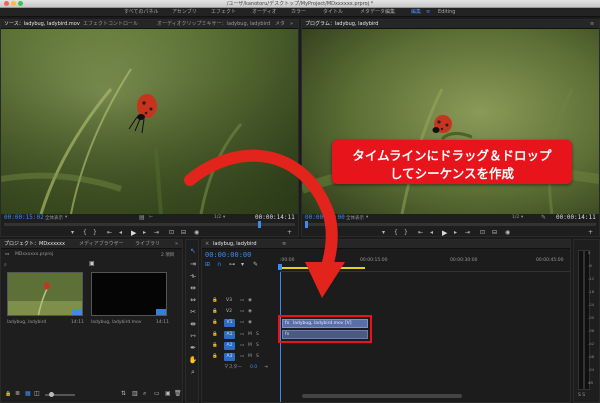 This screenshot has height=403, width=600. I want to click on step-forward-icon: ▸, so click(144, 233).